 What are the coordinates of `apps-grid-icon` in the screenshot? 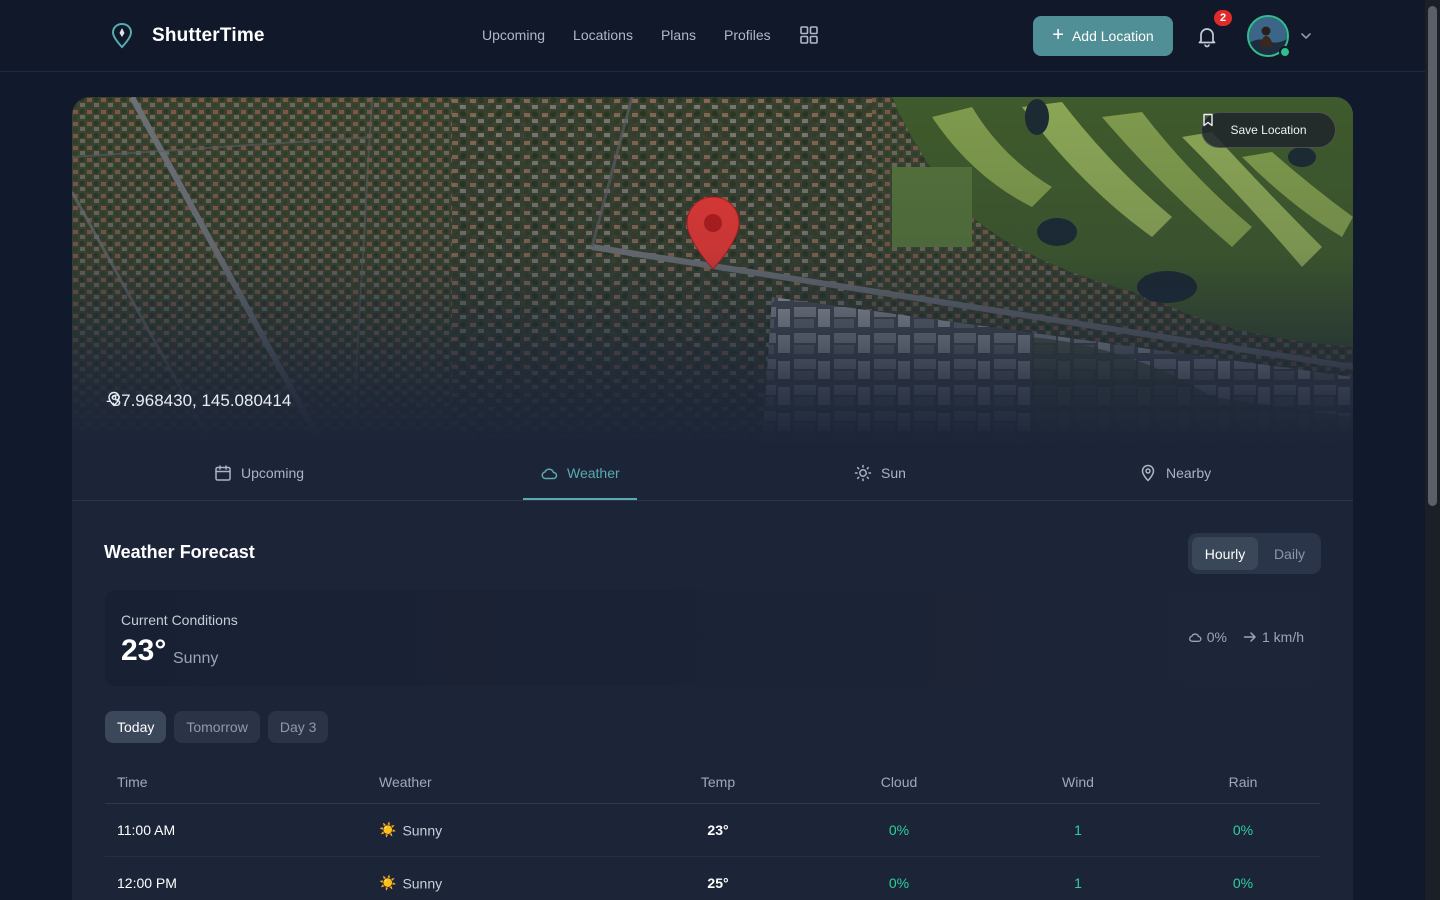 It's located at (809, 35).